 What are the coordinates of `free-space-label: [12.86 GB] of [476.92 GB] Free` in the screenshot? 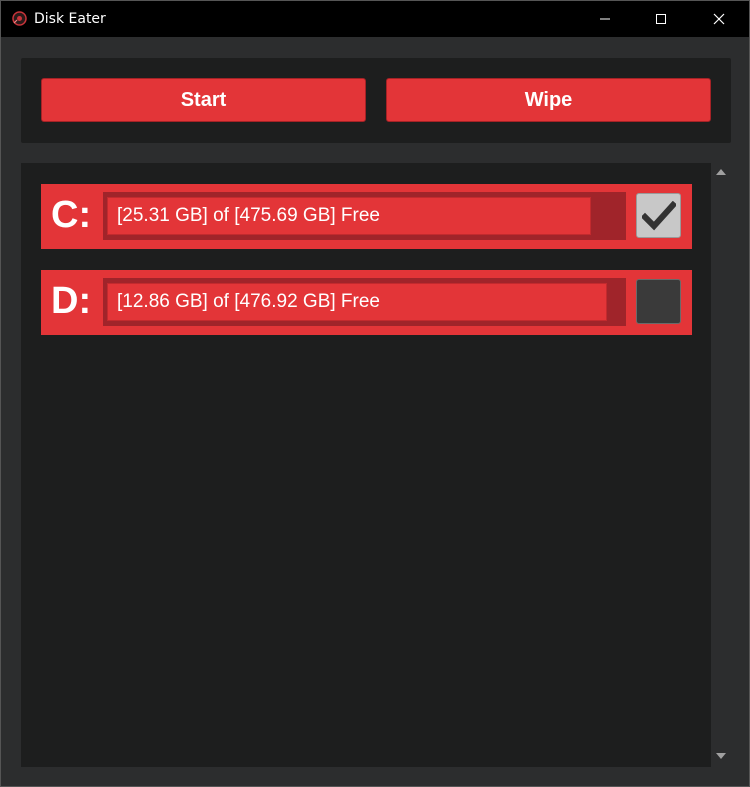 It's located at (248, 301).